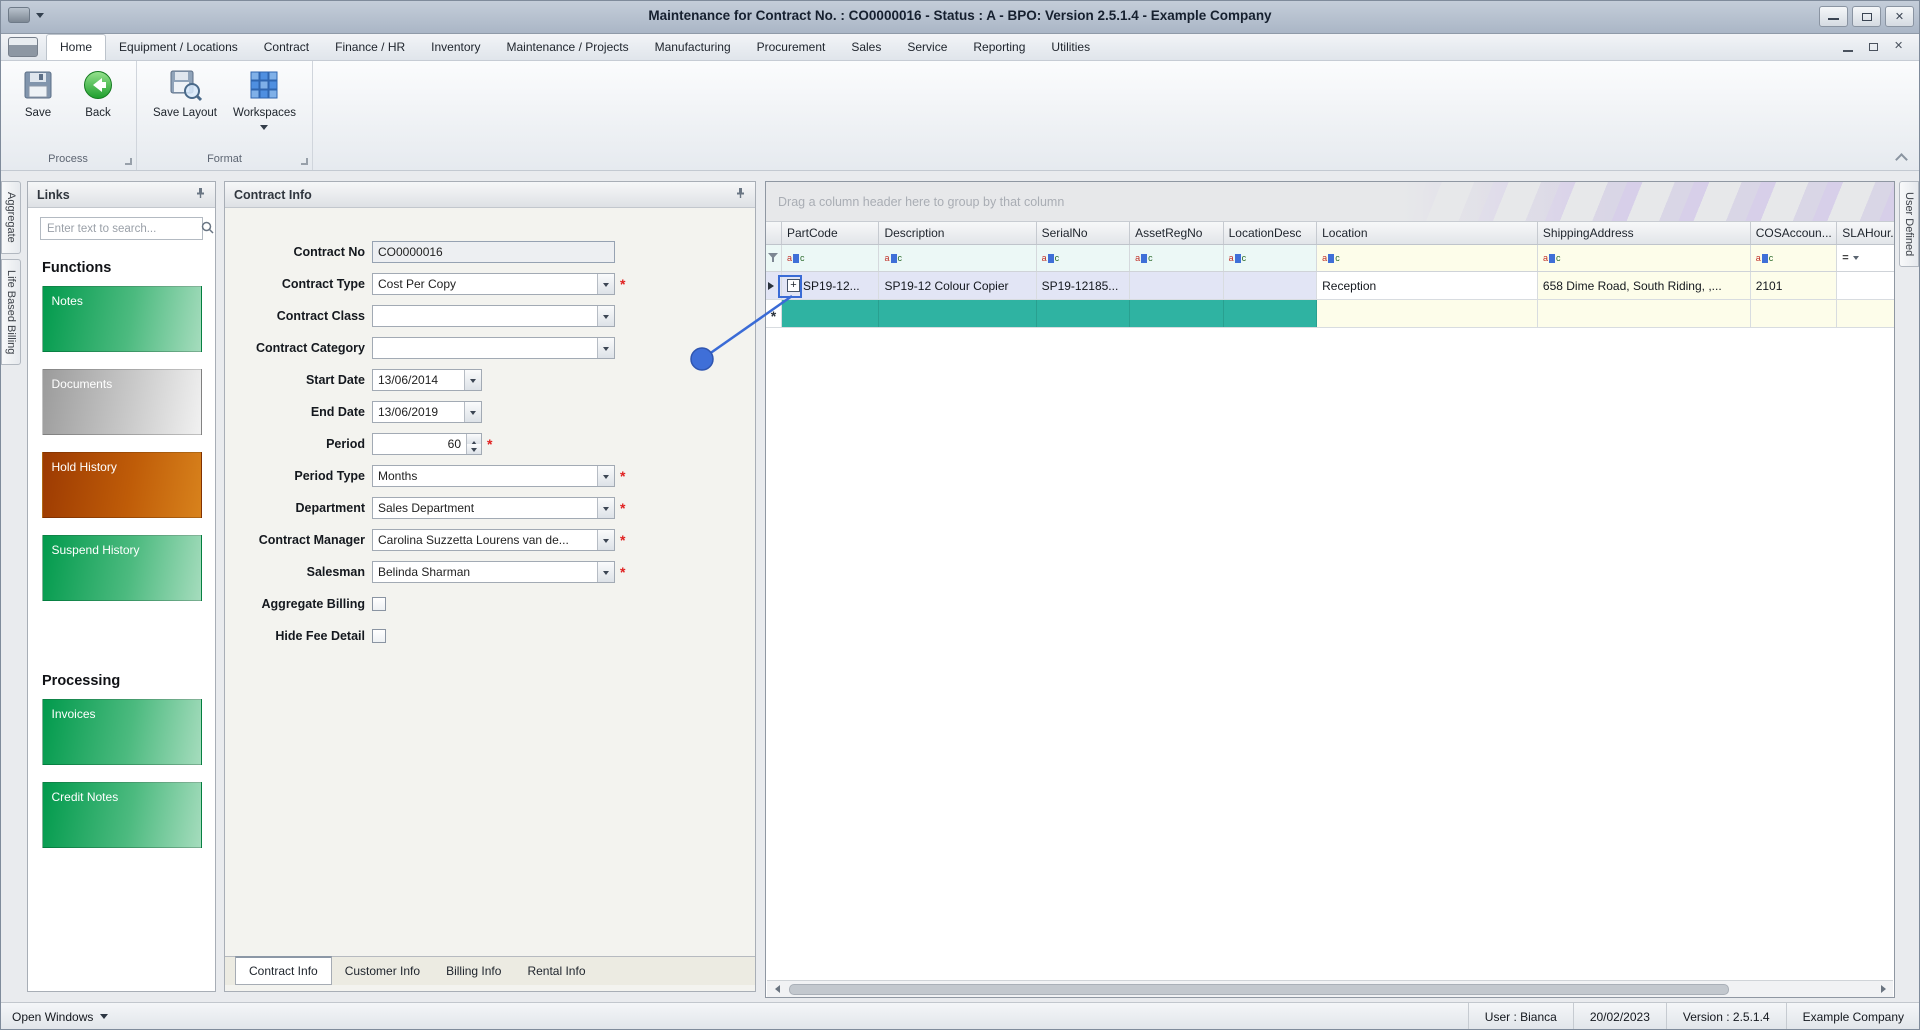  I want to click on tab-customer-info: Customer Info, so click(382, 971).